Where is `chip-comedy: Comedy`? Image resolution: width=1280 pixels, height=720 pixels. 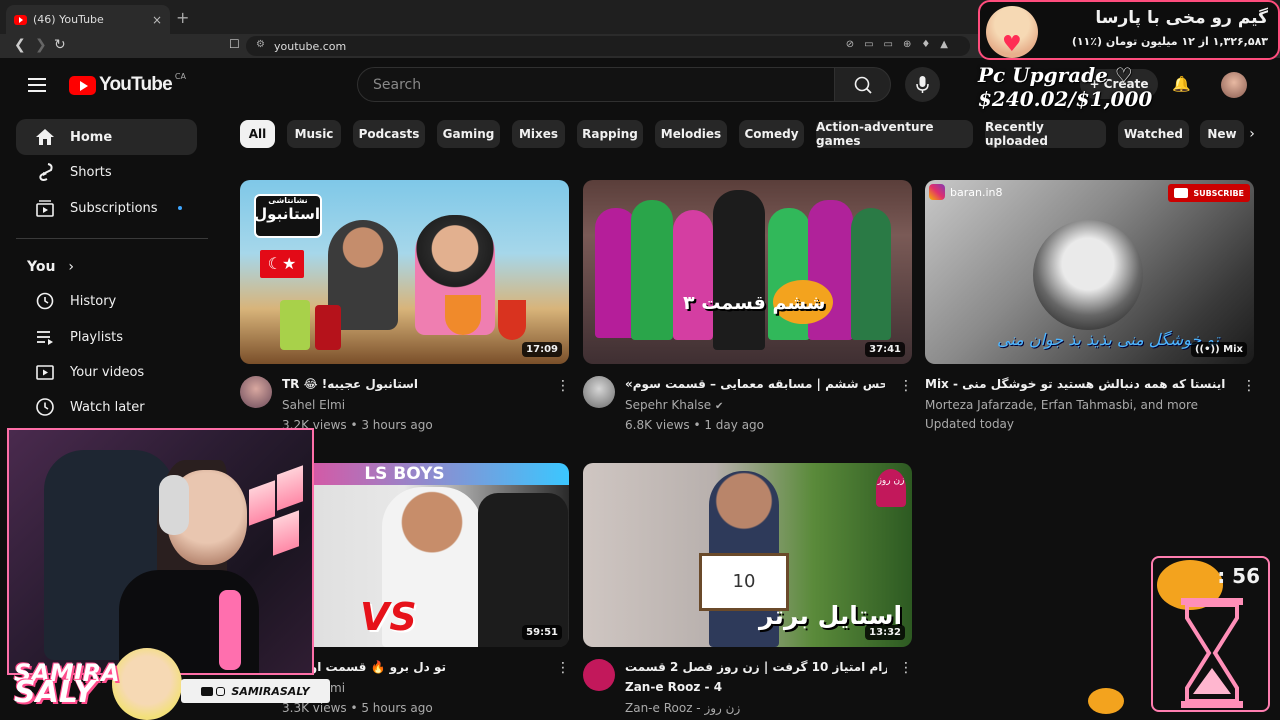
chip-comedy: Comedy is located at coordinates (771, 134).